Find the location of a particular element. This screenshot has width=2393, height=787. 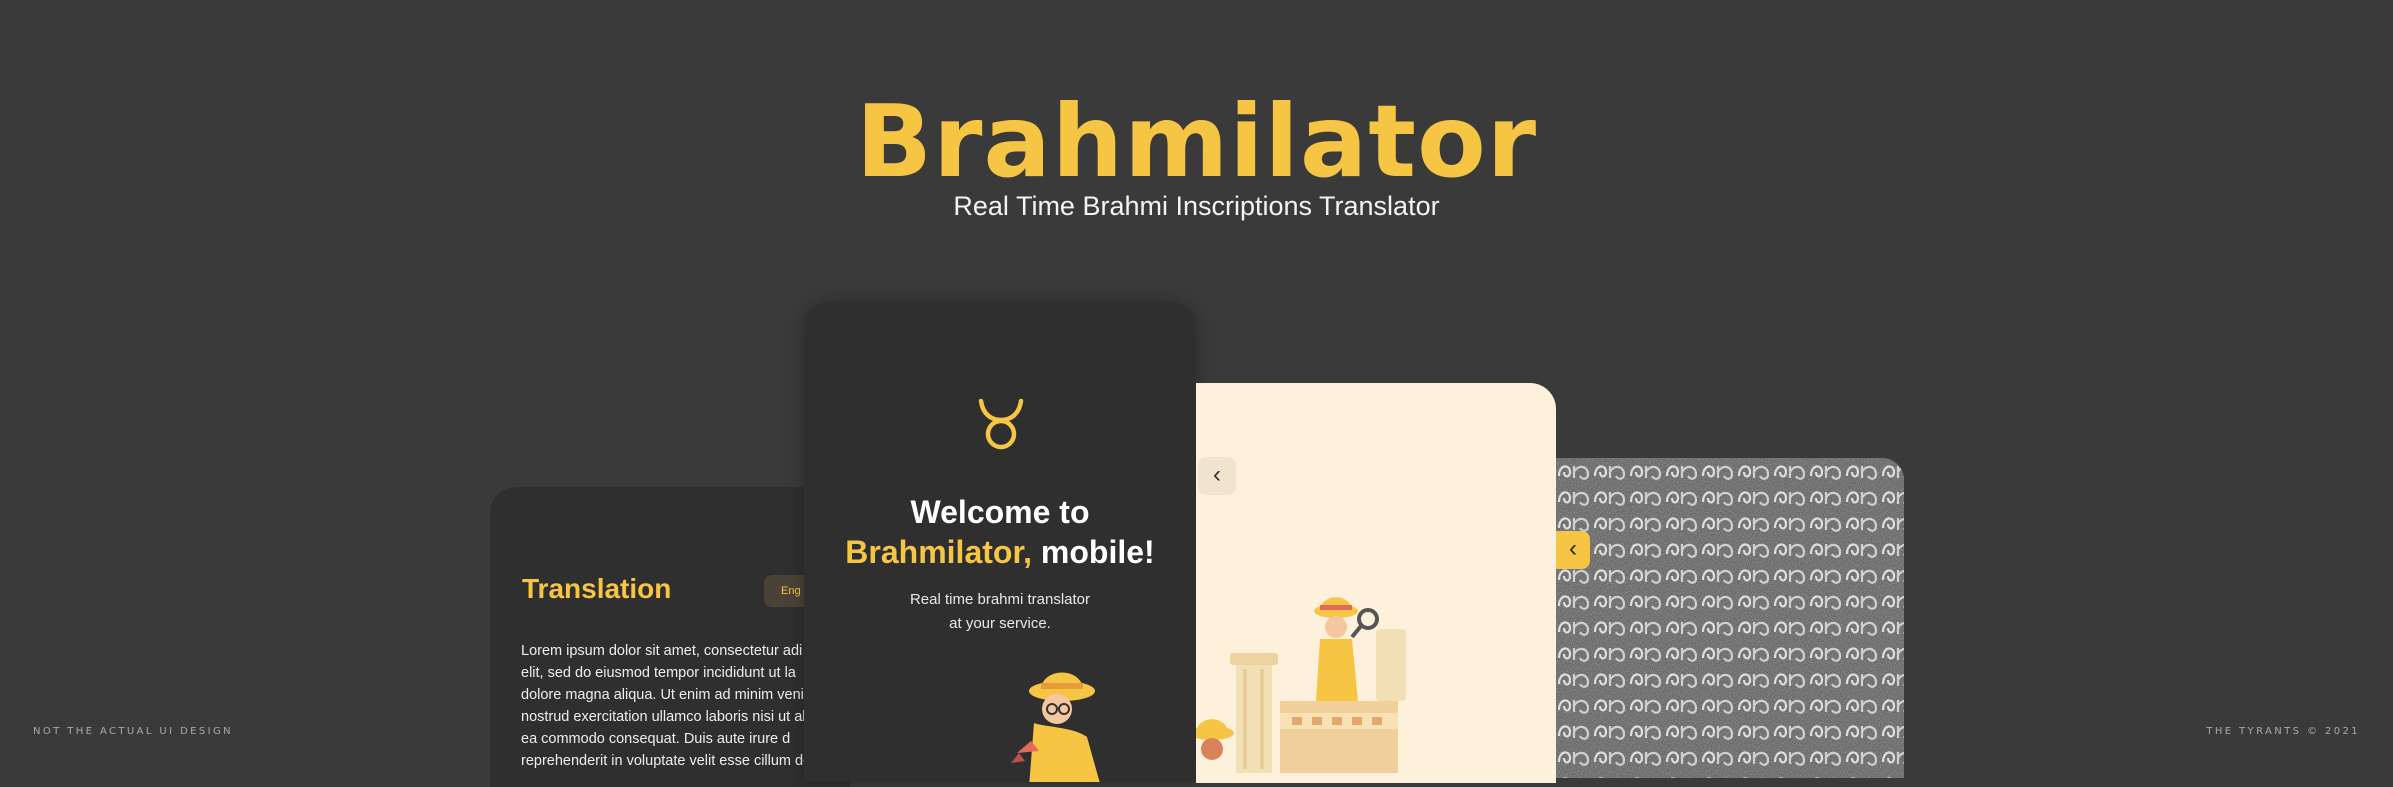

welcome-heading: Welcome to Brahmilator, mobile! is located at coordinates (1000, 532).